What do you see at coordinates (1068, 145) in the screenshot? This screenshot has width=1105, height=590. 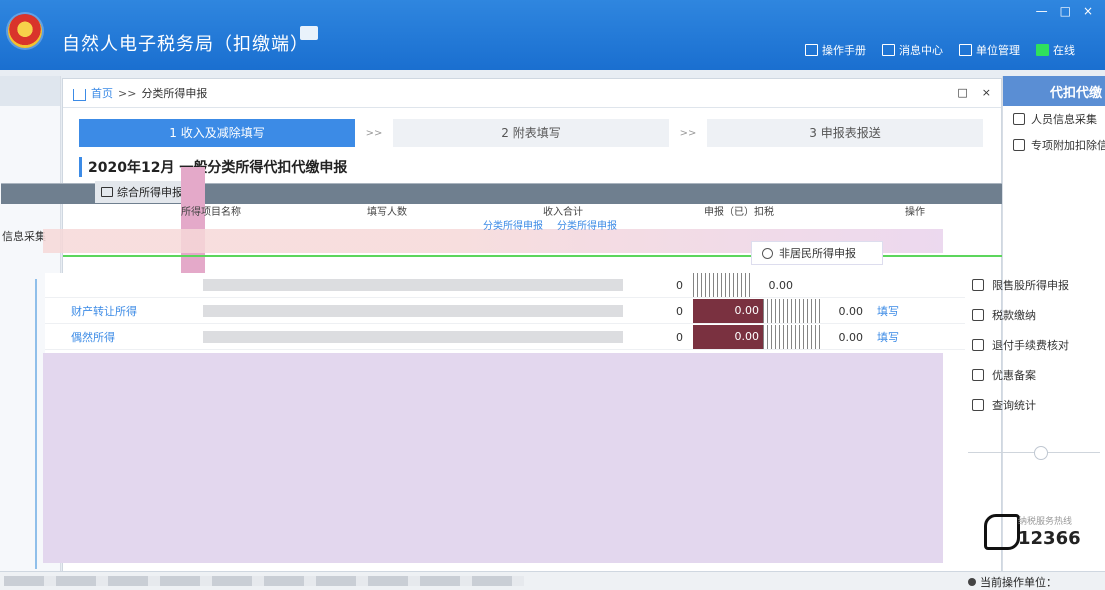 I see `special-deduction-label: 专项附加扣除信息` at bounding box center [1068, 145].